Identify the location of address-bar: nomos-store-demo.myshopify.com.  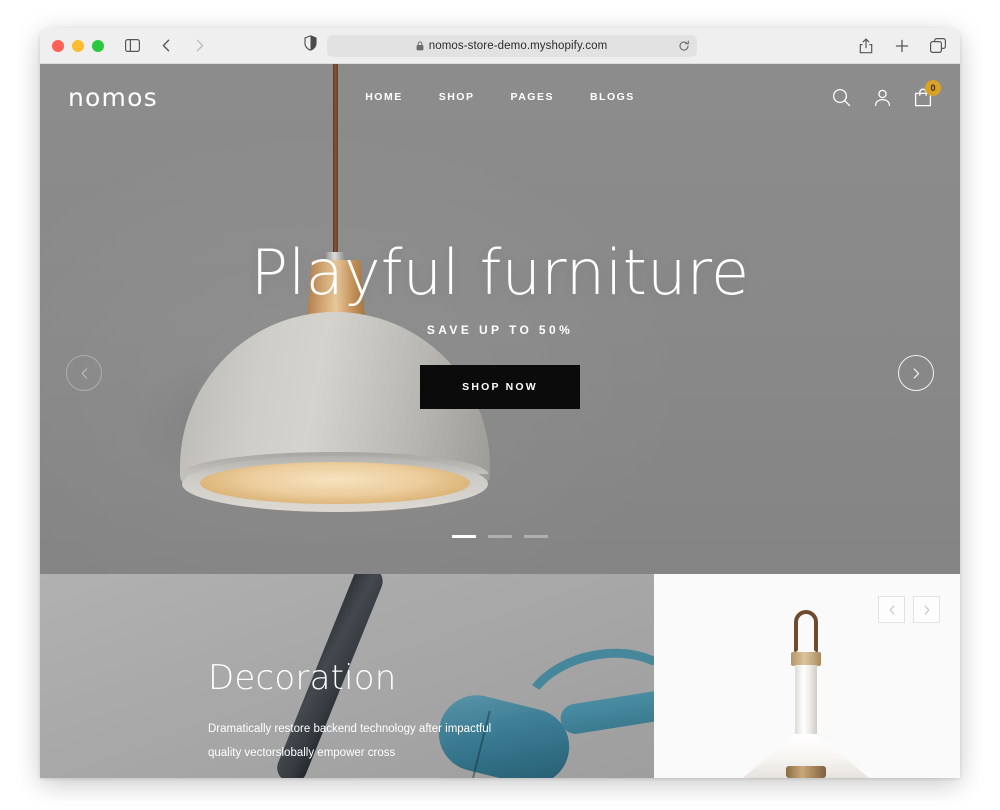
(511, 45).